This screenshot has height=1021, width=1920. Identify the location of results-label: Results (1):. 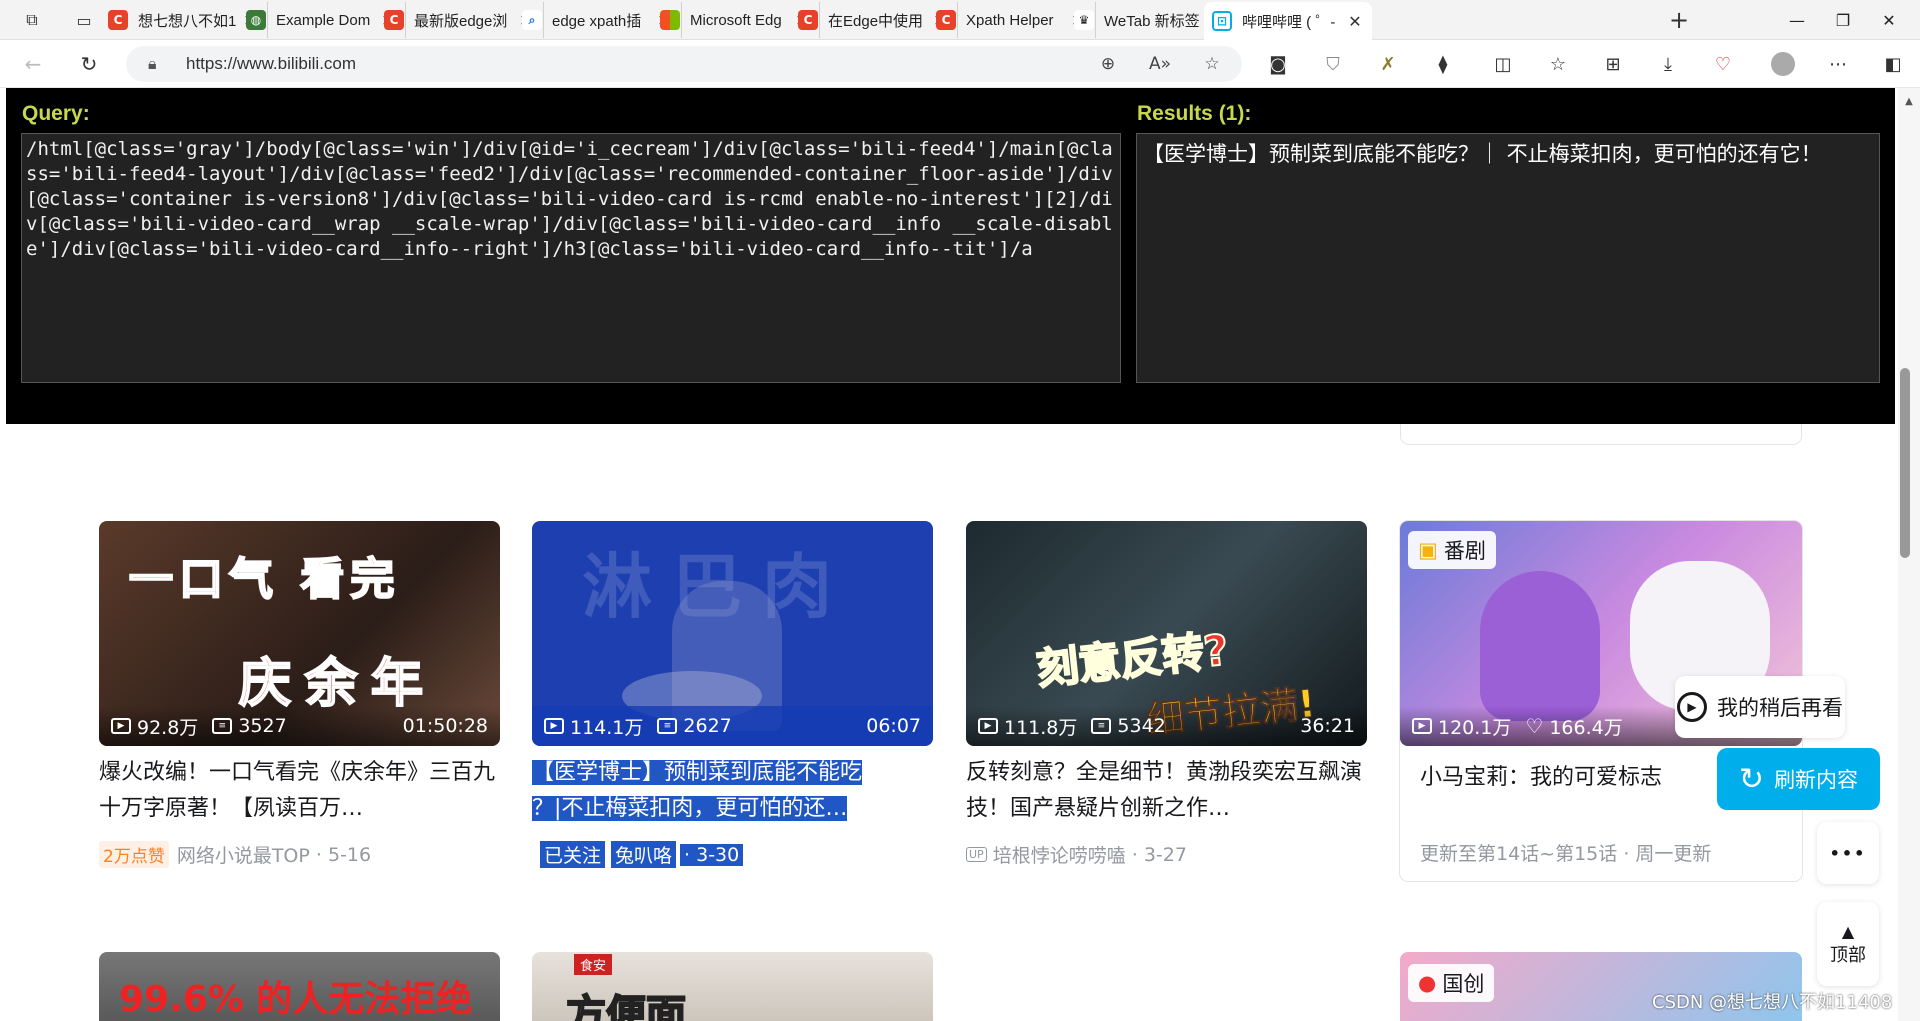
(1194, 113).